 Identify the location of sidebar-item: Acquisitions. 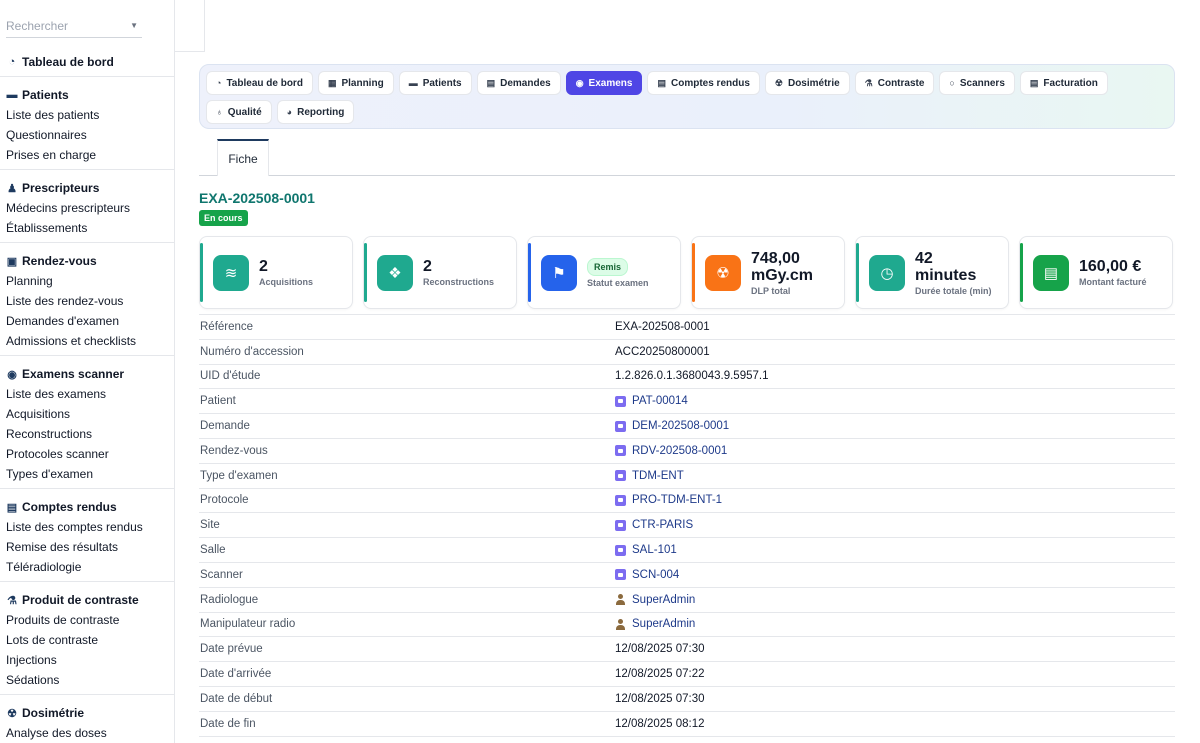
(90, 414).